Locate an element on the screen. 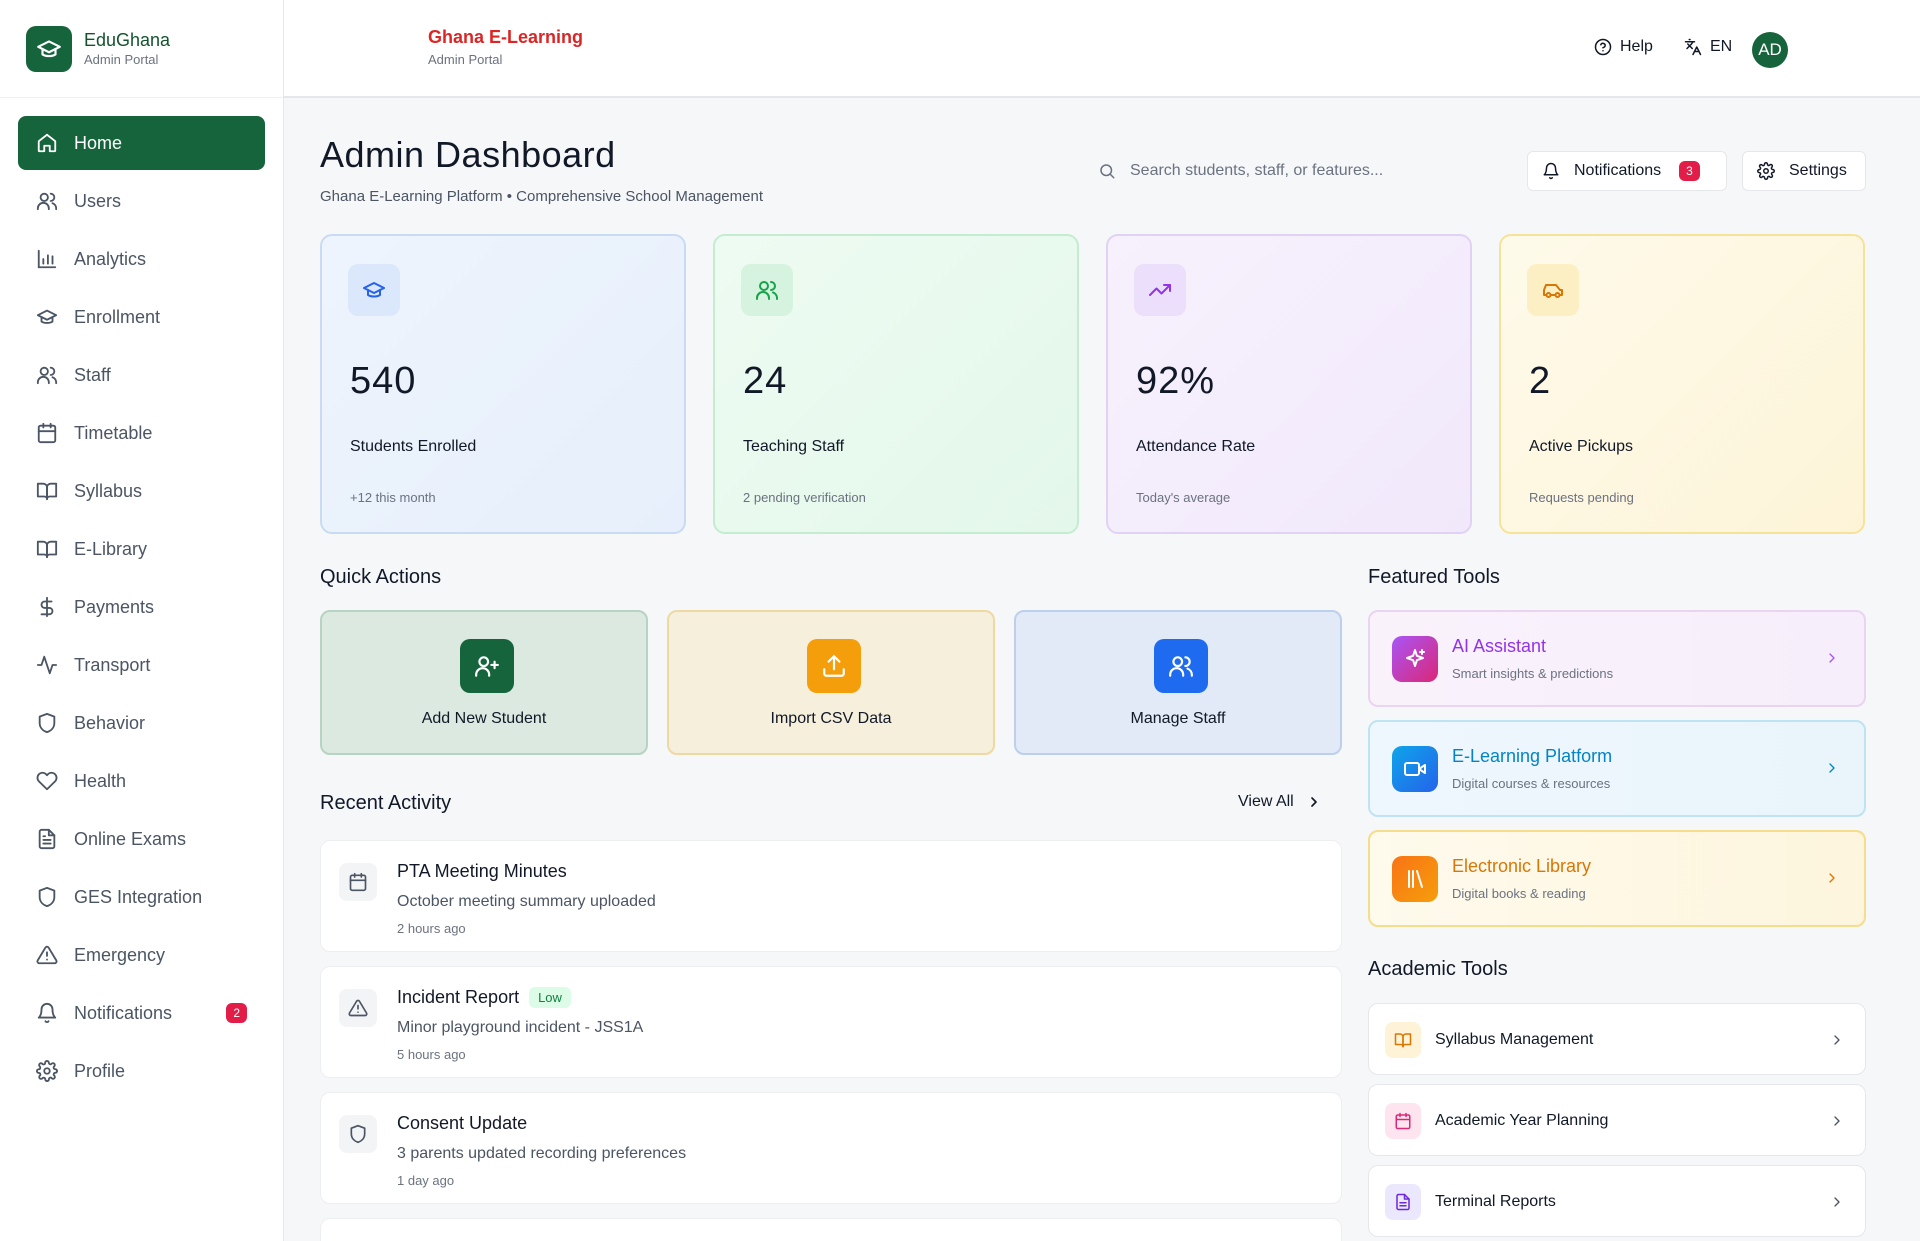 The height and width of the screenshot is (1241, 1920). dollar-icon is located at coordinates (47, 607).